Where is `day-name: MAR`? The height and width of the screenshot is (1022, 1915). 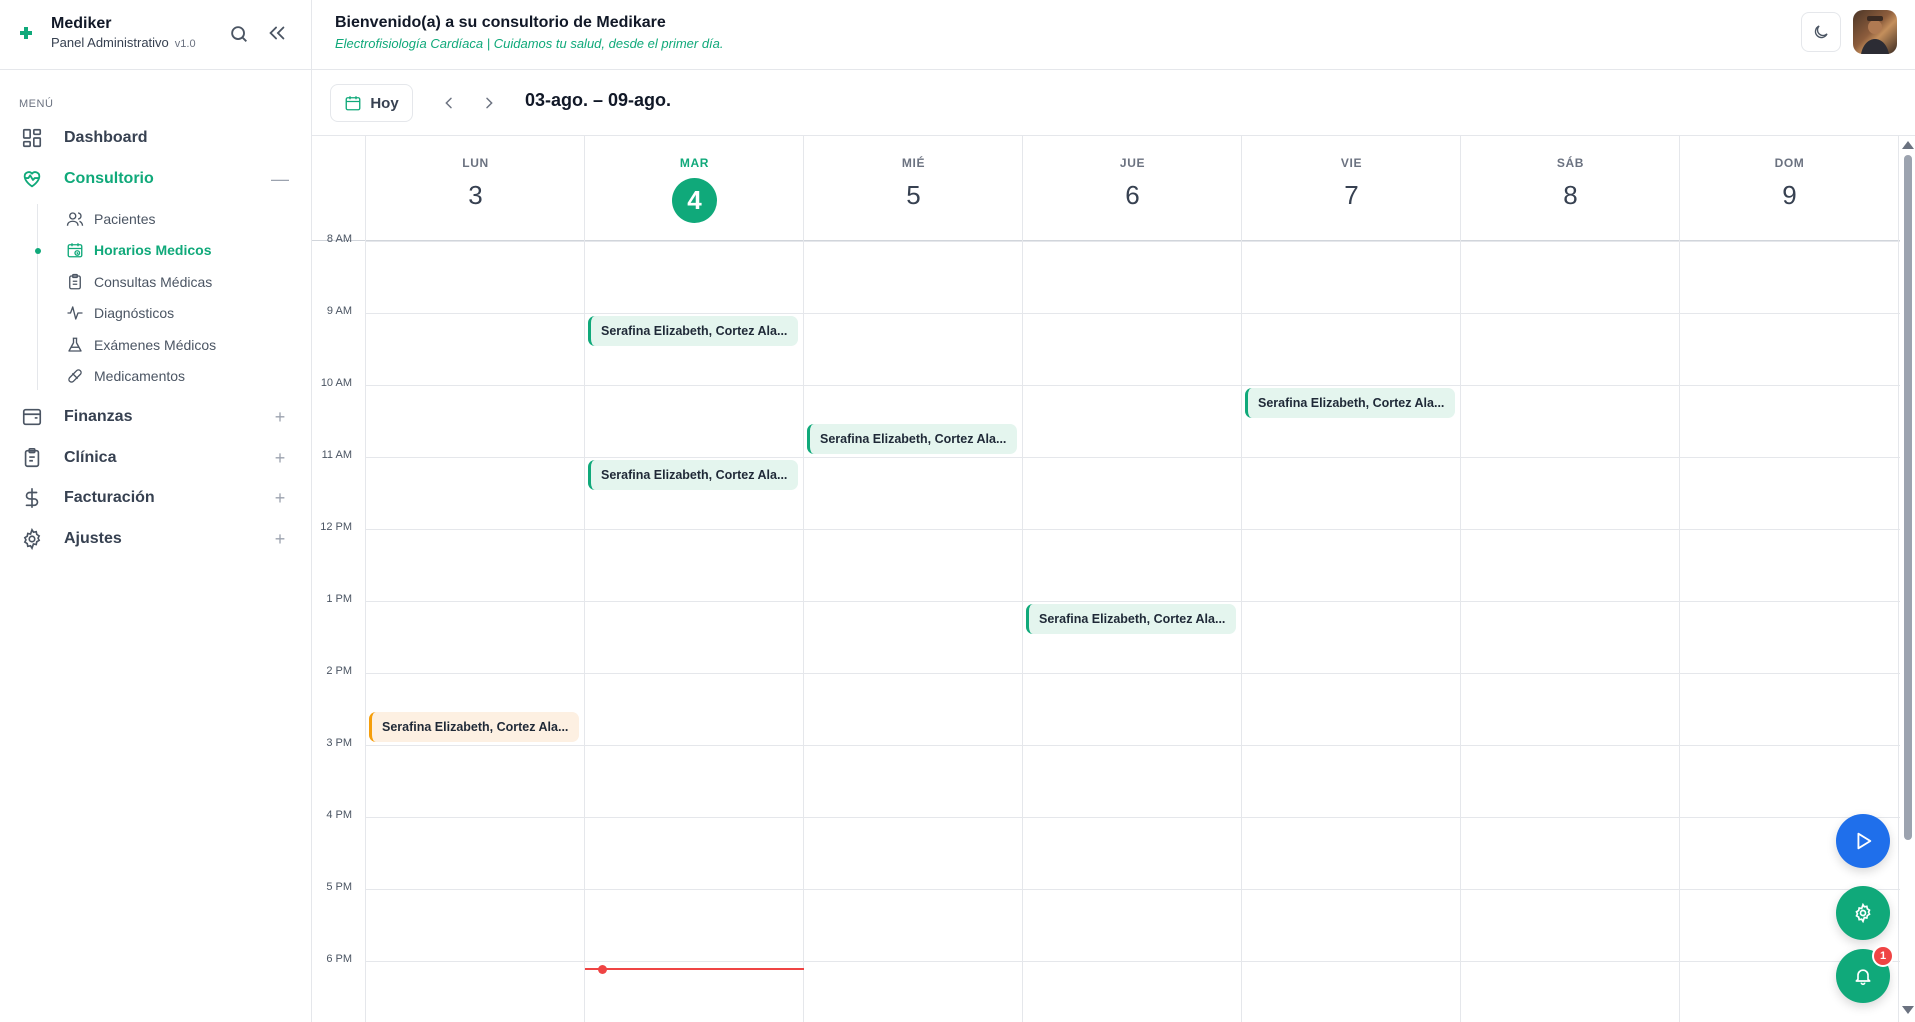 day-name: MAR is located at coordinates (694, 163).